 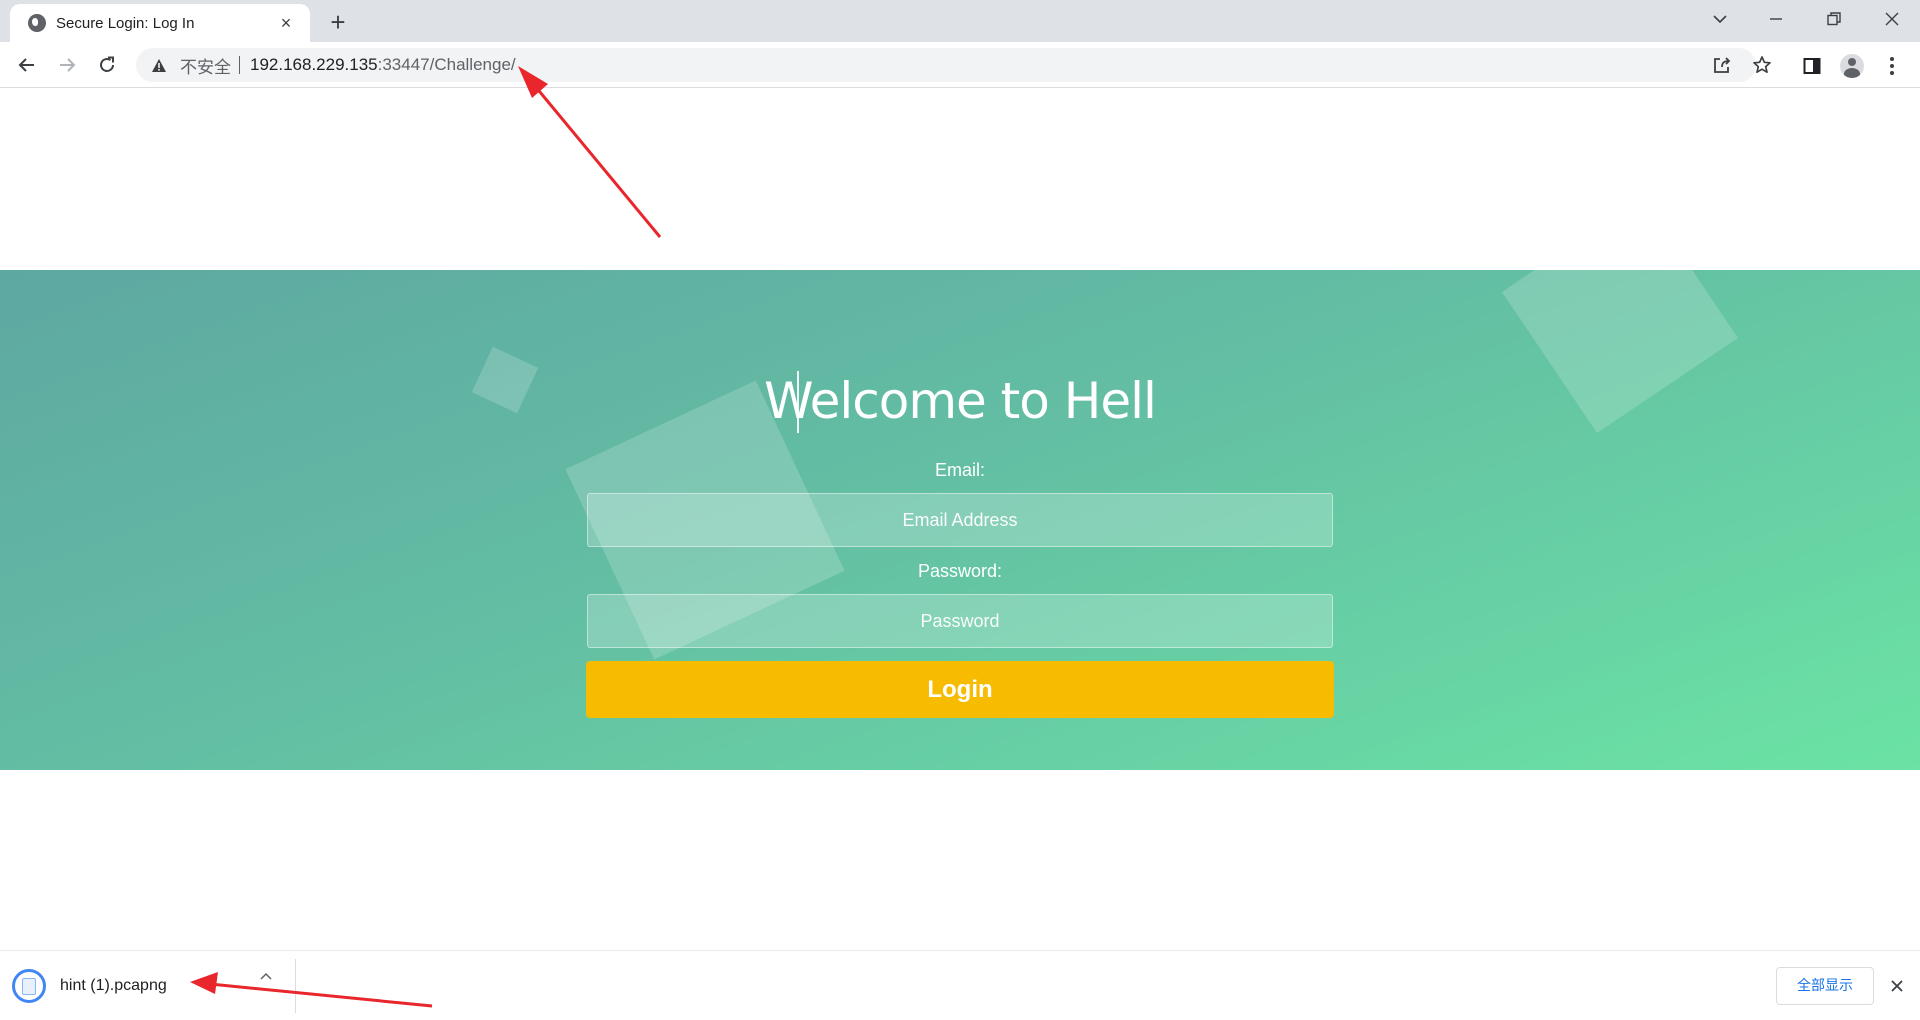 I want to click on side-panel-button, so click(x=1812, y=66).